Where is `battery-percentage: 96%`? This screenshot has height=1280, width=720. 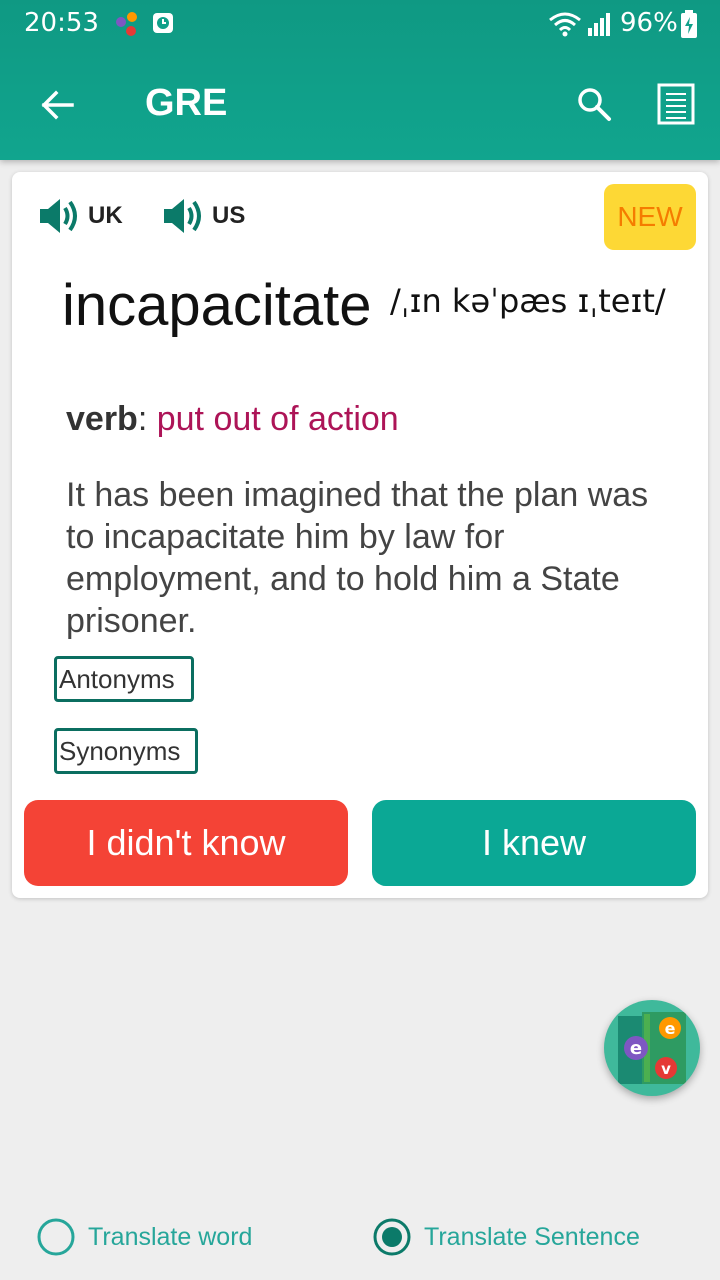
battery-percentage: 96% is located at coordinates (649, 23).